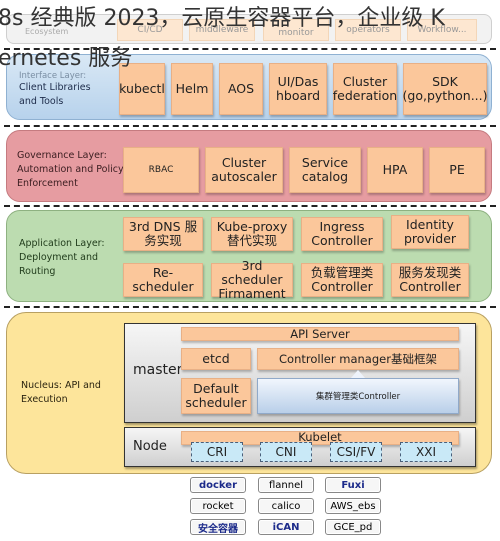 The image size is (500, 541). I want to click on plugin-gce-pd: GCE_pd, so click(353, 527).